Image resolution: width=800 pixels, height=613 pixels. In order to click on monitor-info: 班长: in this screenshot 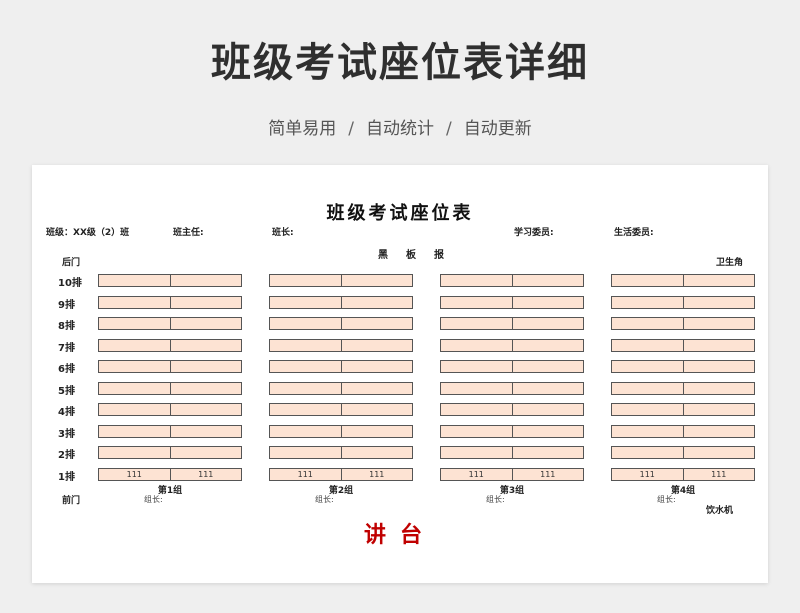, I will do `click(283, 233)`.